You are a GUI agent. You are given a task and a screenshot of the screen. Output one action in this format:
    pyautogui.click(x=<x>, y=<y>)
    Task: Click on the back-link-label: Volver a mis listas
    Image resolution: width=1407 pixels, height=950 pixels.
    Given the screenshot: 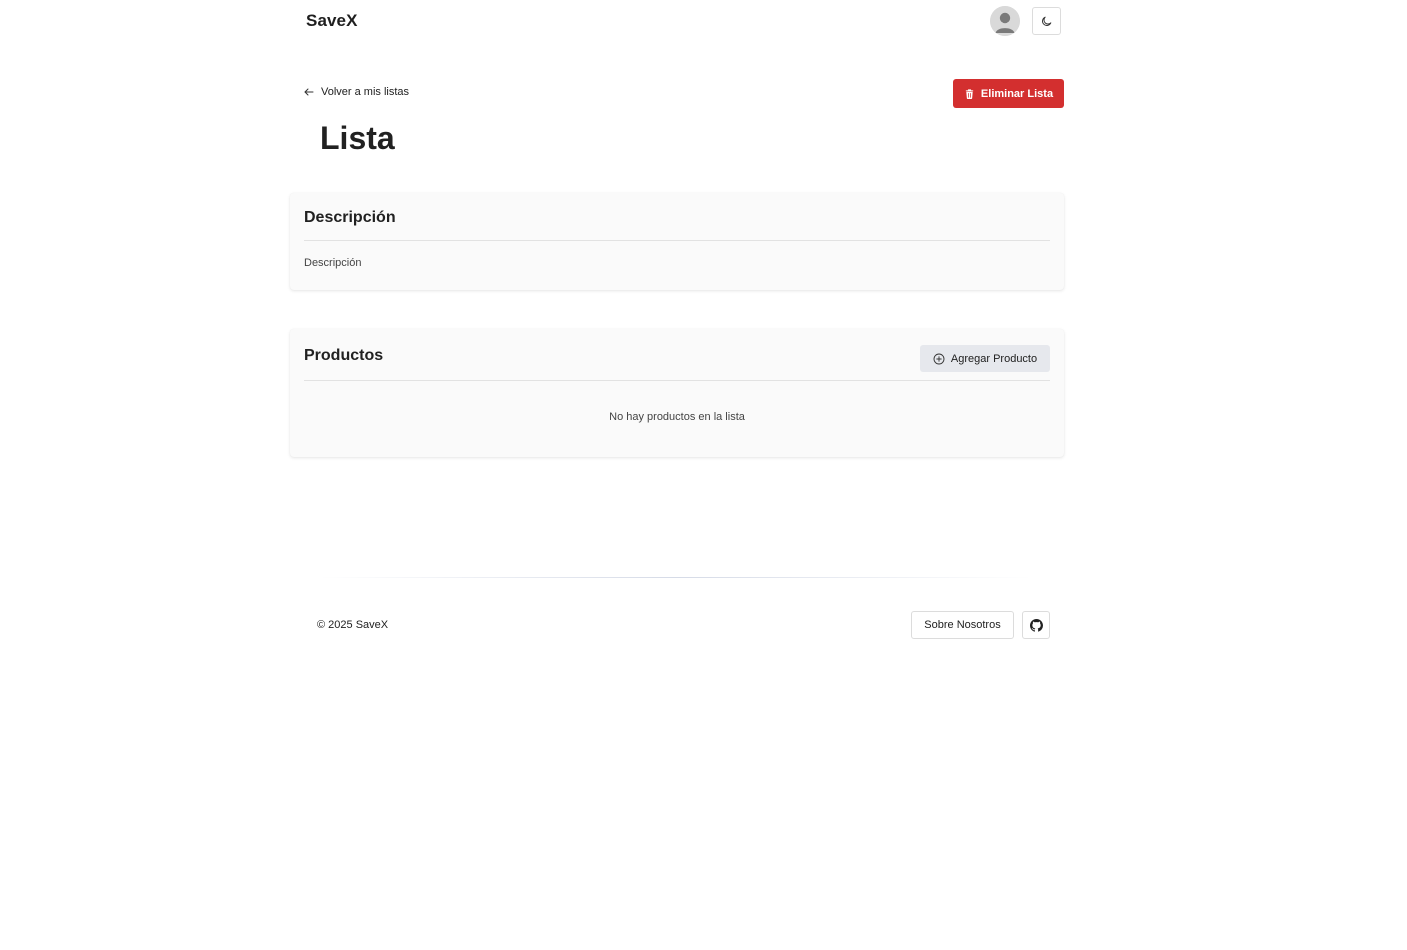 What is the action you would take?
    pyautogui.click(x=365, y=92)
    